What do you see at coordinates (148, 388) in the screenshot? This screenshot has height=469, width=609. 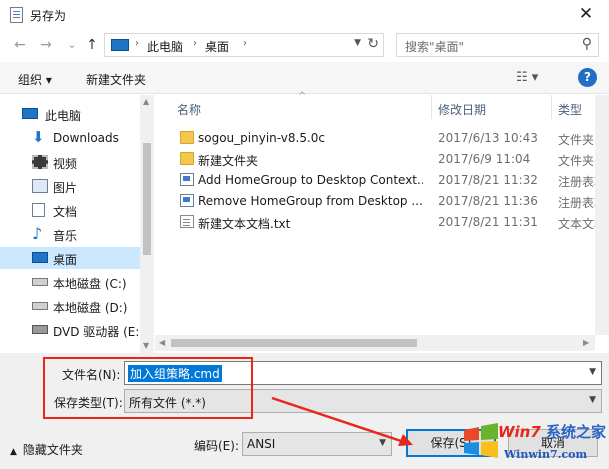 I see `annotation-highlight-box` at bounding box center [148, 388].